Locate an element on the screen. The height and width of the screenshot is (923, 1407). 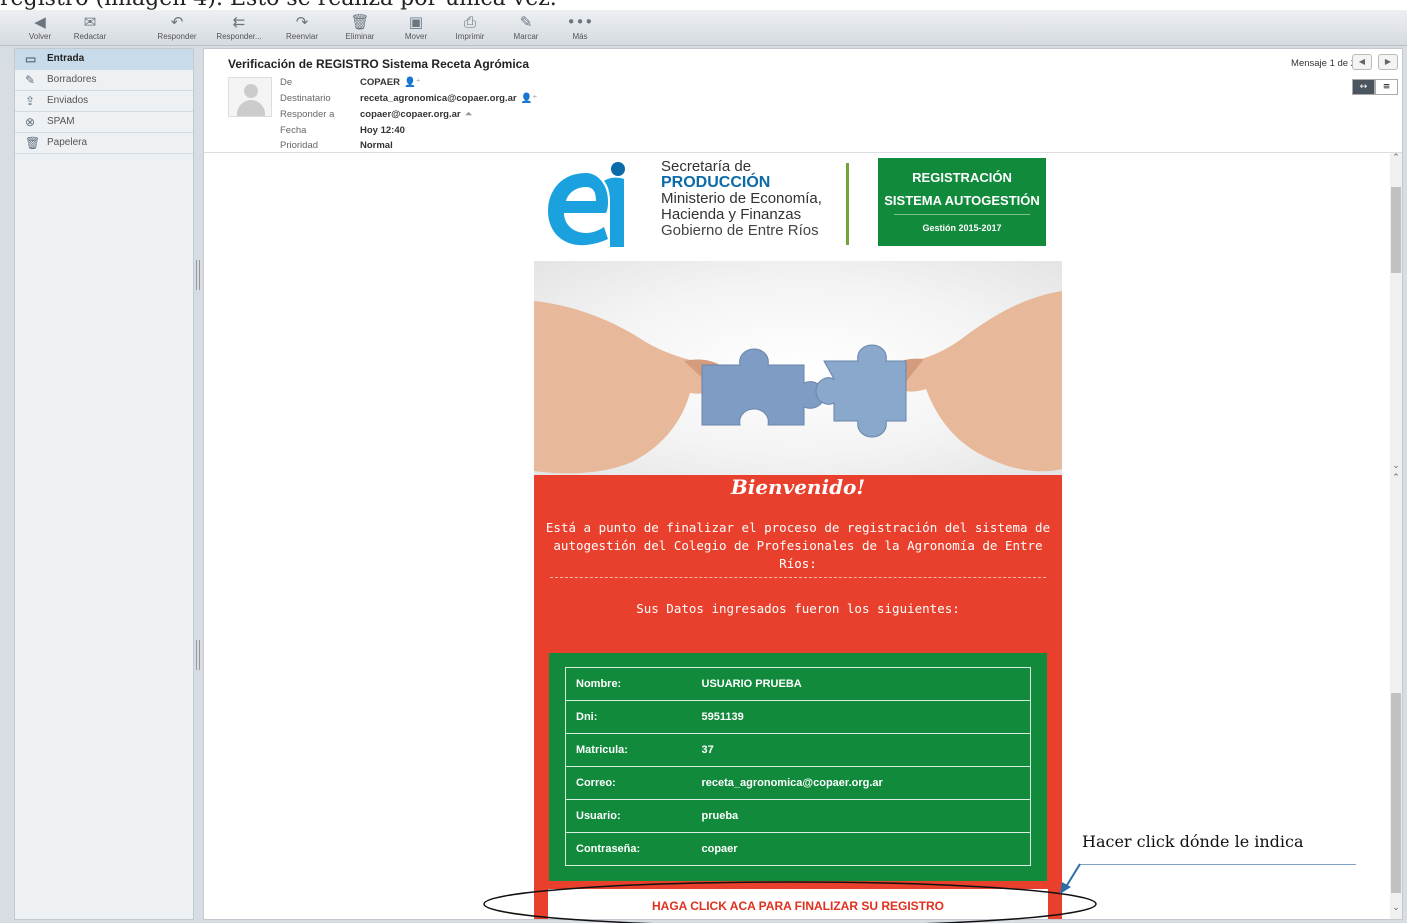
delete-label: Eliminar is located at coordinates (360, 36).